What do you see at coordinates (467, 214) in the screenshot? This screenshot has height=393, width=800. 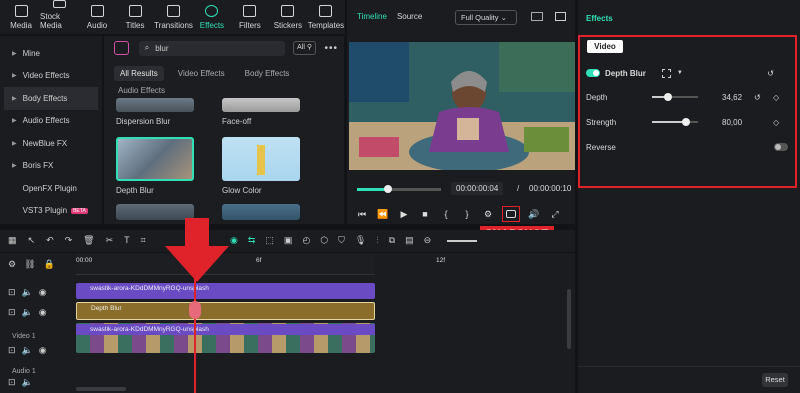 I see `mark-out-icon: }` at bounding box center [467, 214].